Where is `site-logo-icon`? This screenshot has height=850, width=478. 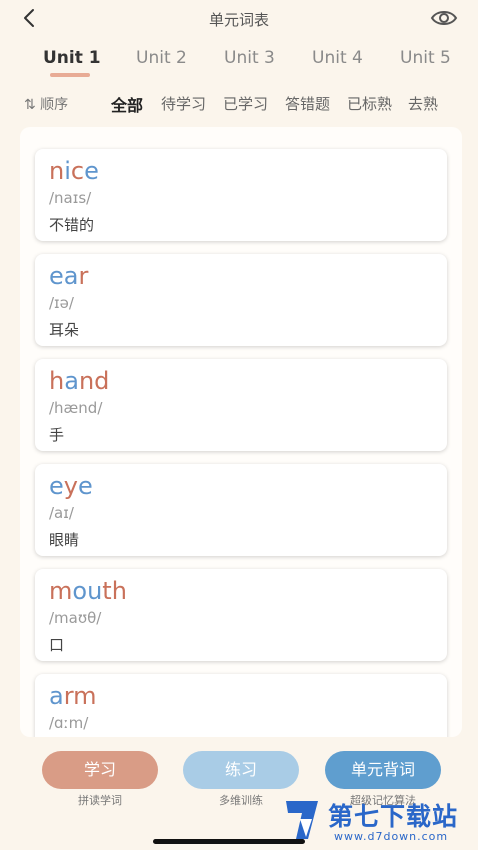 site-logo-icon is located at coordinates (302, 820).